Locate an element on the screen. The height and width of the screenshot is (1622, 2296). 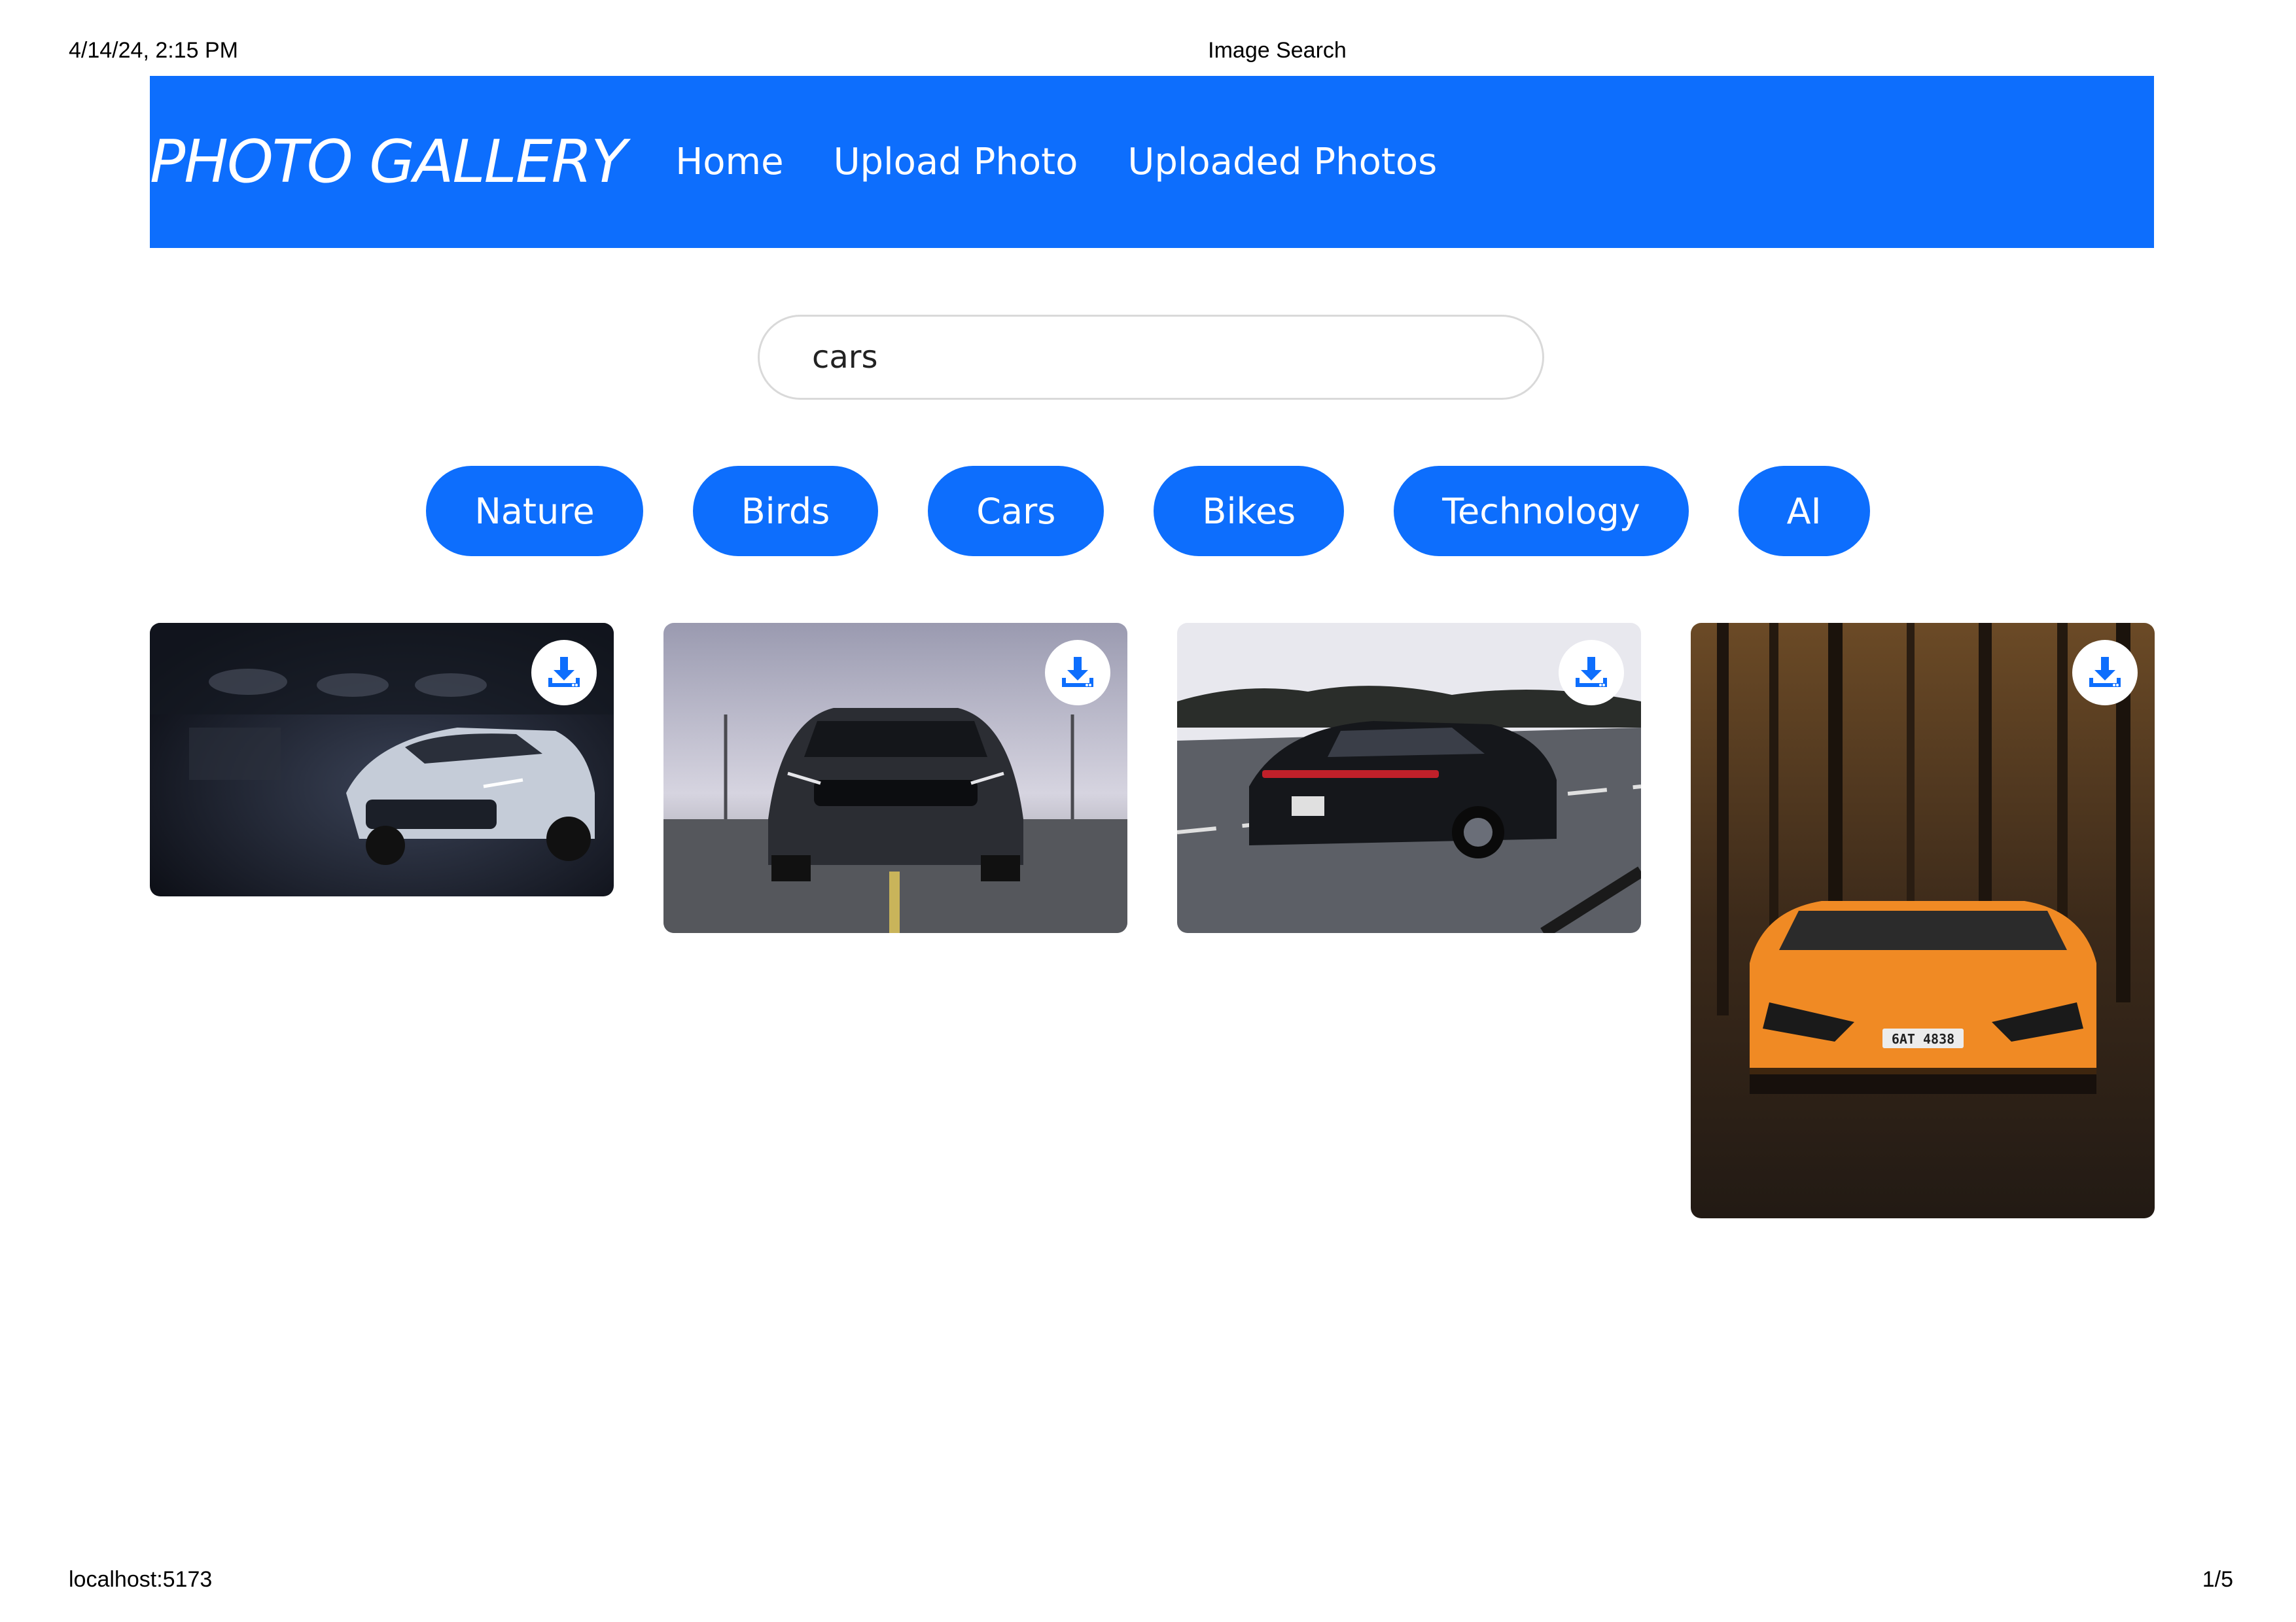
nav-link-upload-photo: Upload Photo is located at coordinates (956, 162).